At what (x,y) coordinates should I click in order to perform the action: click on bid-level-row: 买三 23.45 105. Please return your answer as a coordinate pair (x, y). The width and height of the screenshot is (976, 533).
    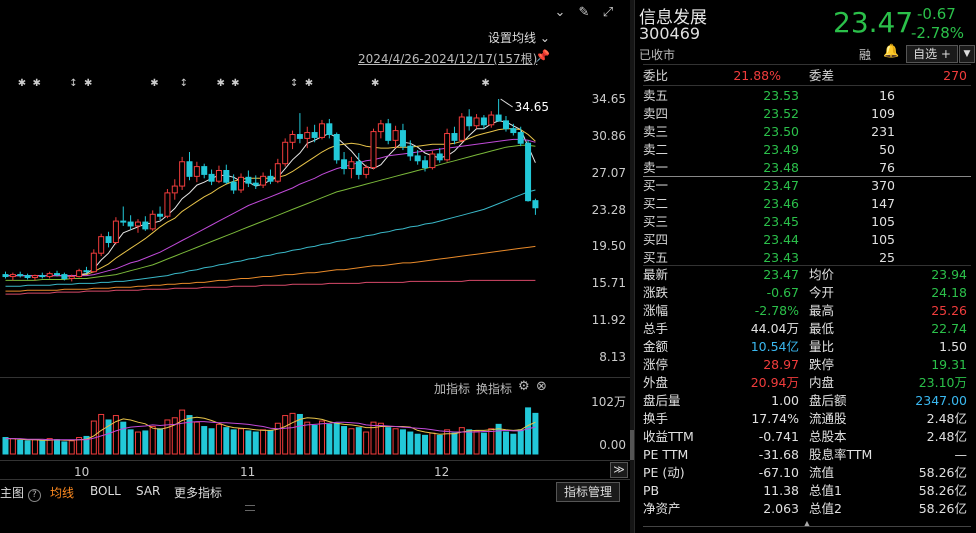
    Looking at the image, I should click on (807, 222).